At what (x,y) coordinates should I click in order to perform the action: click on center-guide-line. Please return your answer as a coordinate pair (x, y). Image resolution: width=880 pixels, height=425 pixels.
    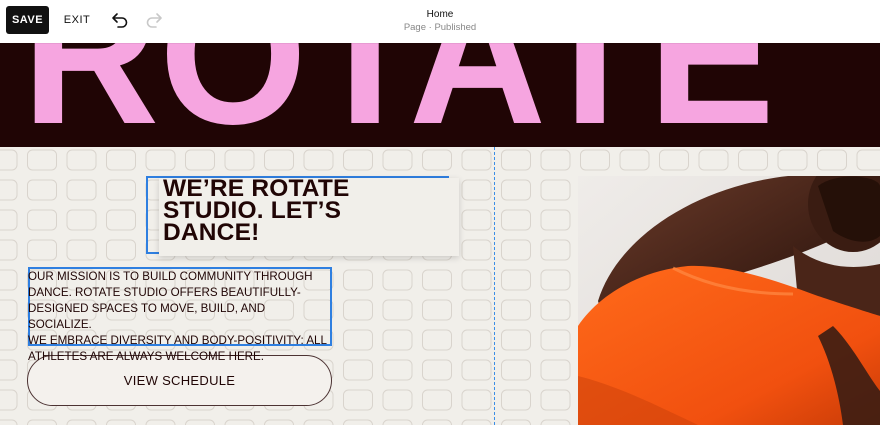
    Looking at the image, I should click on (494, 286).